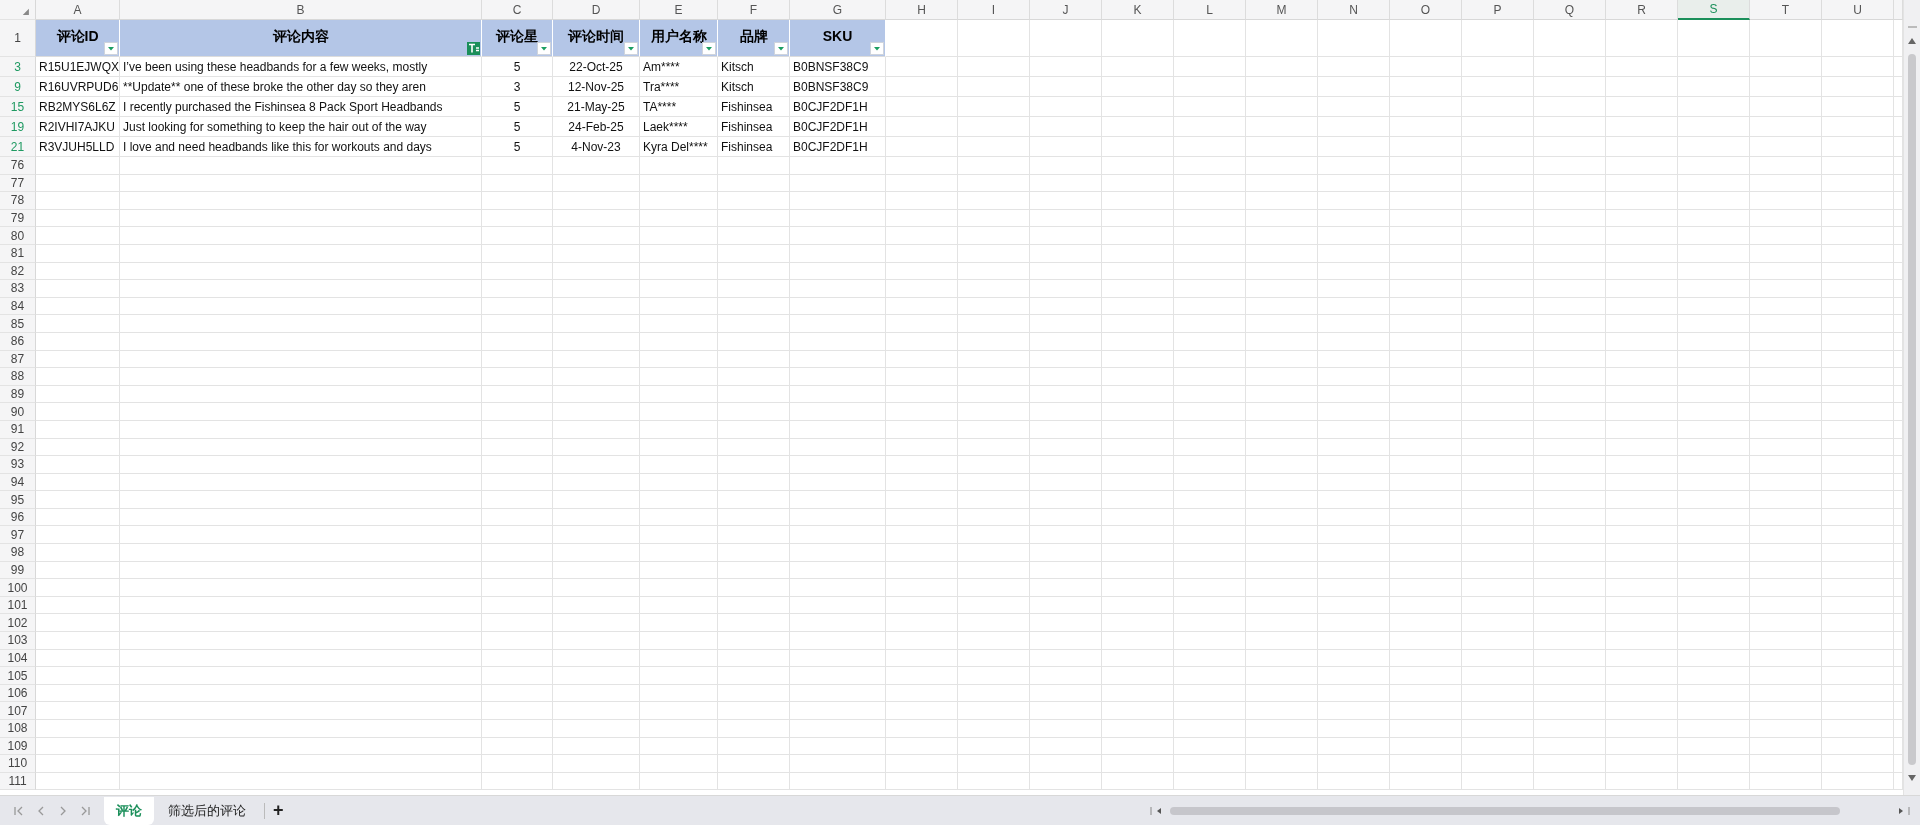 The height and width of the screenshot is (825, 1920). What do you see at coordinates (18, 377) in the screenshot?
I see `row-number: 88` at bounding box center [18, 377].